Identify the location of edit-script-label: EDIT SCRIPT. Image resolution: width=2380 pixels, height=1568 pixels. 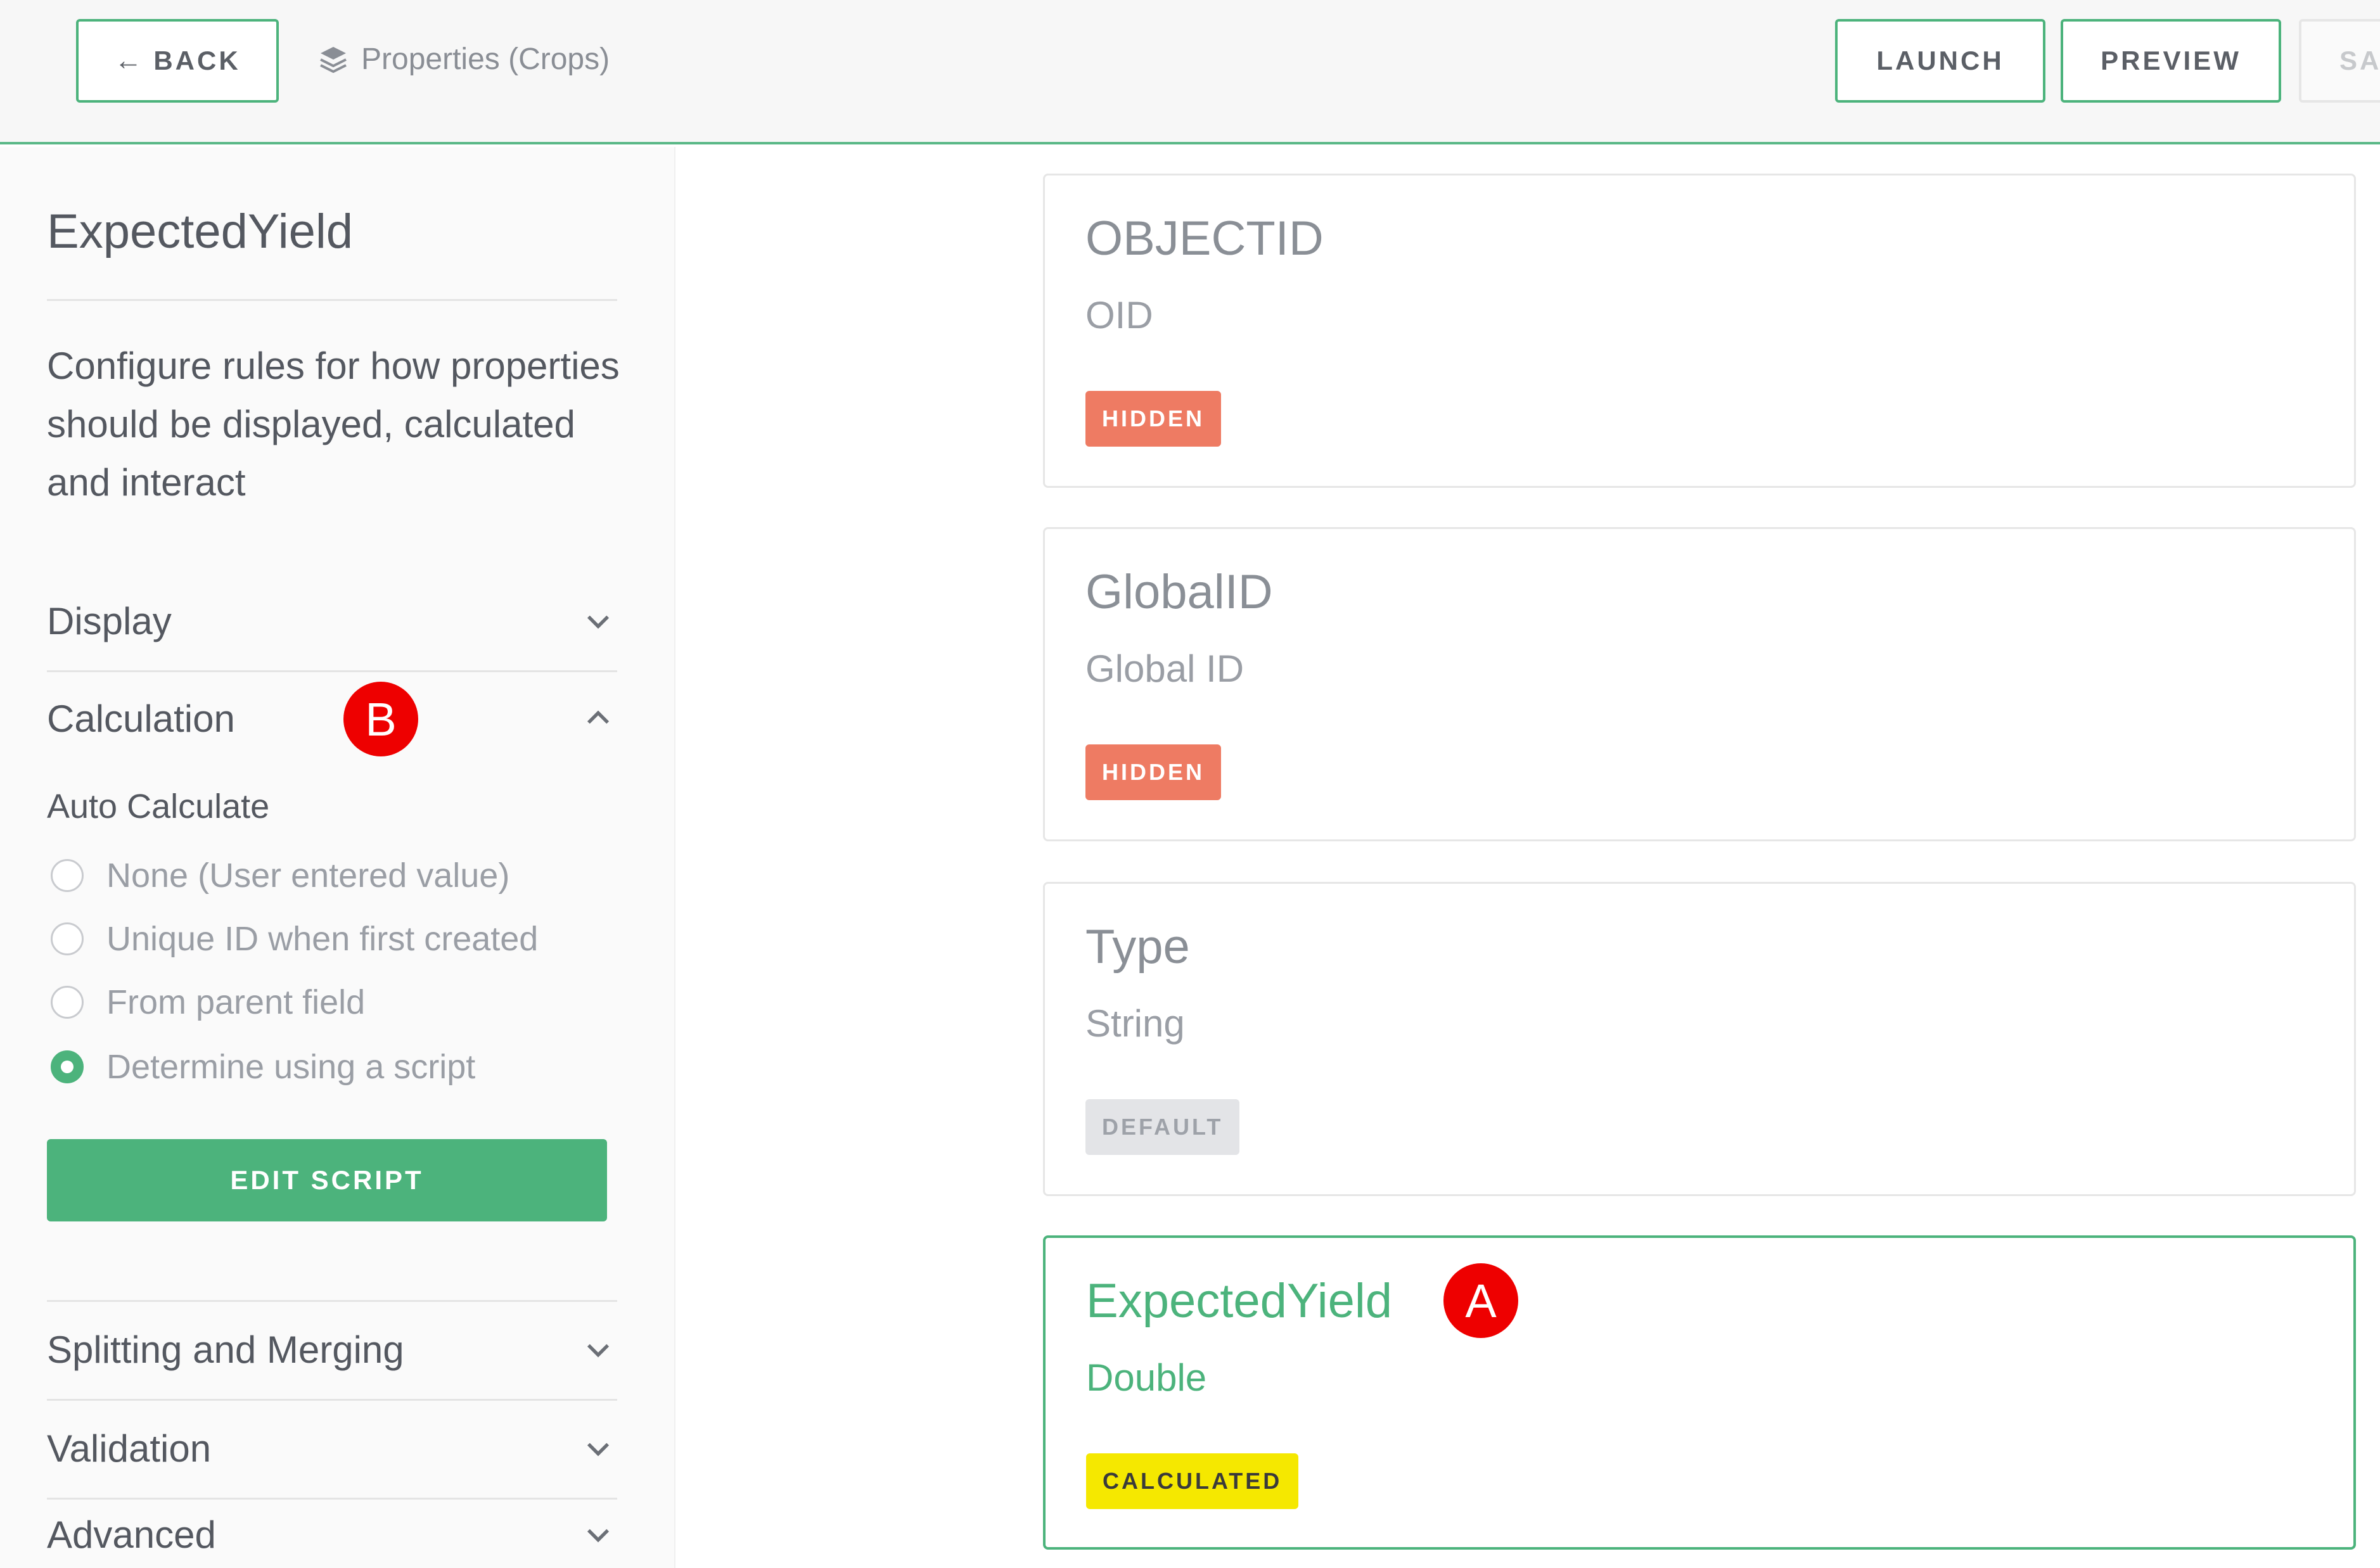
(327, 1180).